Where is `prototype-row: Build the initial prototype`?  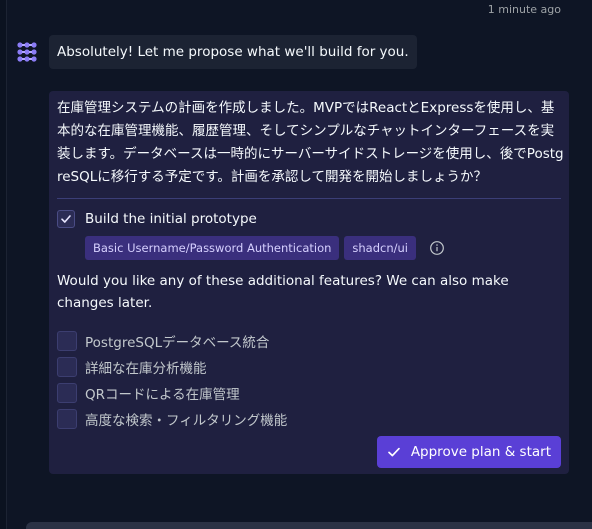 prototype-row: Build the initial prototype is located at coordinates (309, 219).